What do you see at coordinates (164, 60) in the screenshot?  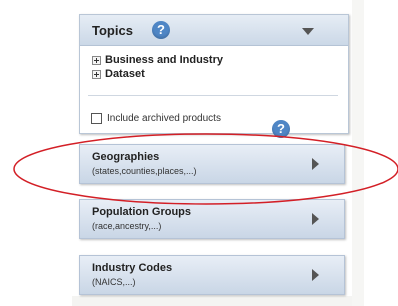 I see `topic-item-label: Business and Industry` at bounding box center [164, 60].